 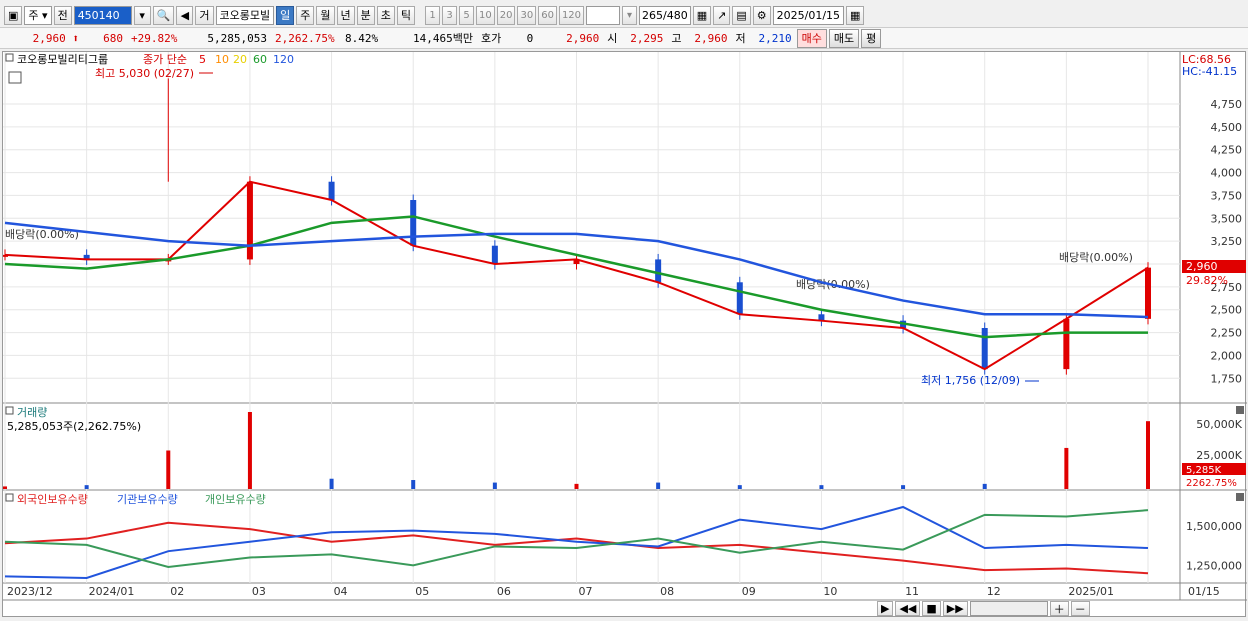 I want to click on grid-toggle-icon, so click(x=15, y=77).